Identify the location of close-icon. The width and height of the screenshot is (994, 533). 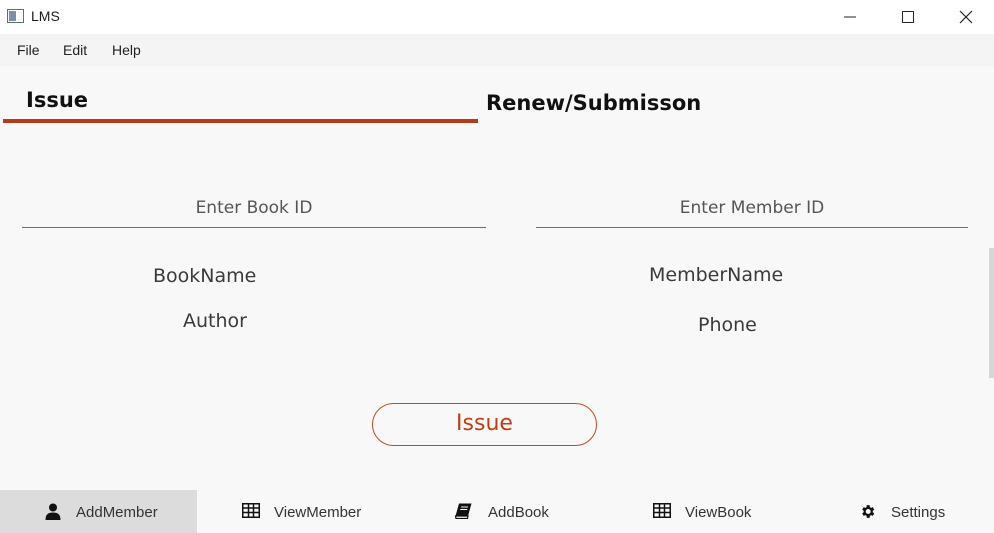
(966, 17).